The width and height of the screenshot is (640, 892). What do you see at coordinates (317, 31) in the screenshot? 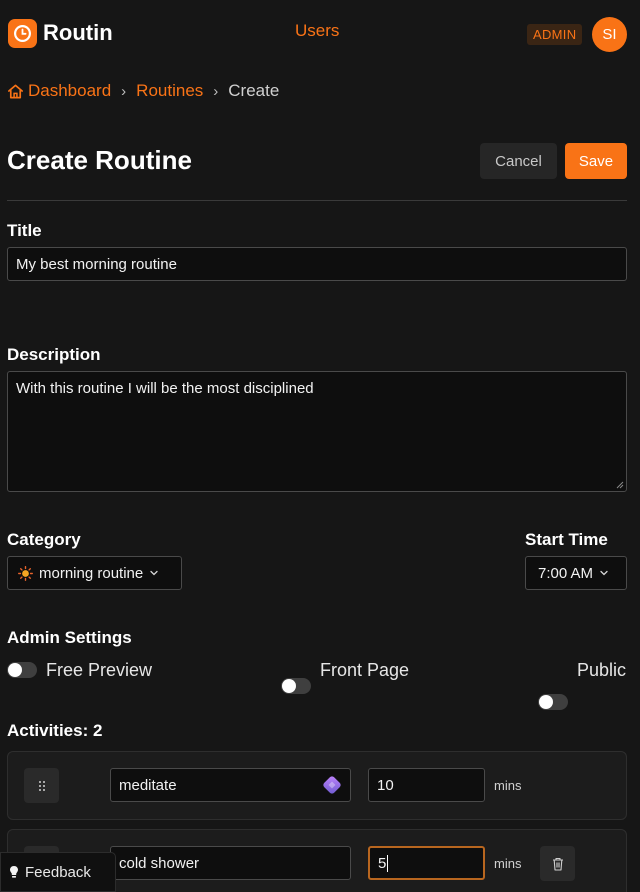
I see `nav-link-users: Users` at bounding box center [317, 31].